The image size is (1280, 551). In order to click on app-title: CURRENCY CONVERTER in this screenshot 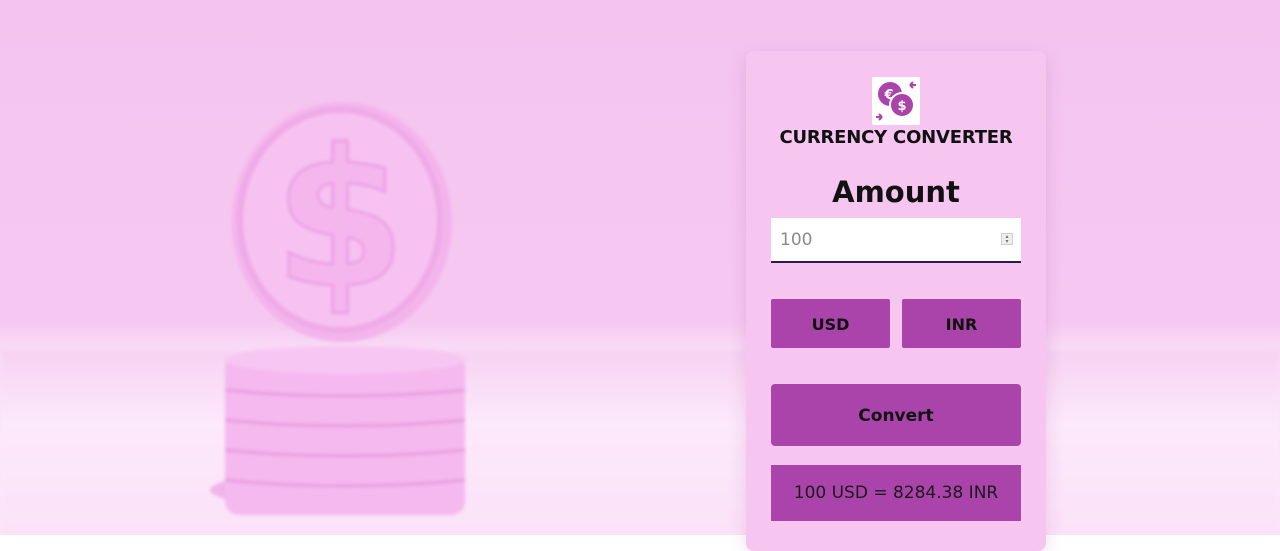, I will do `click(896, 137)`.